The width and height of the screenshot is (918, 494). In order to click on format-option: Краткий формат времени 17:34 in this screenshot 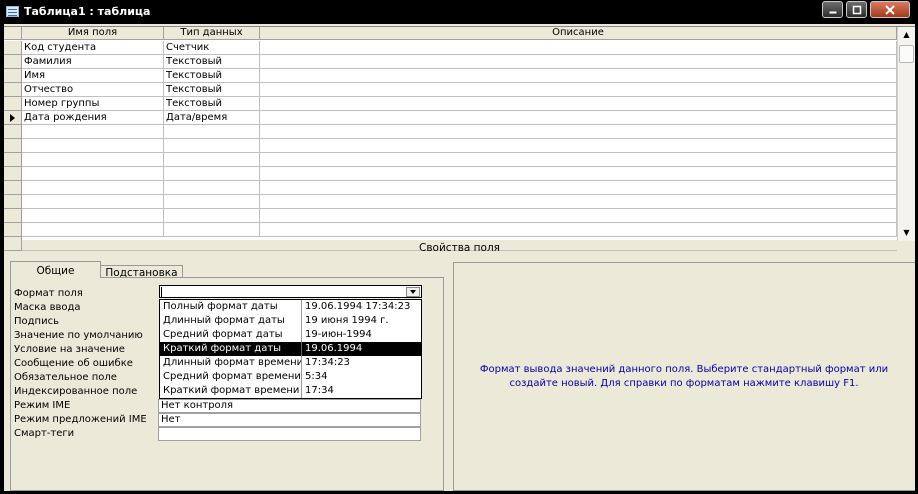, I will do `click(290, 391)`.